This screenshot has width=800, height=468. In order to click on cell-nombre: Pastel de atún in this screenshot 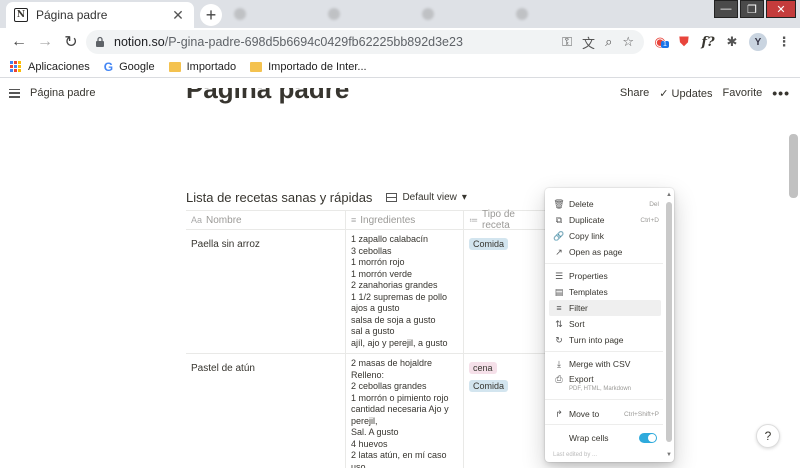, I will do `click(266, 411)`.